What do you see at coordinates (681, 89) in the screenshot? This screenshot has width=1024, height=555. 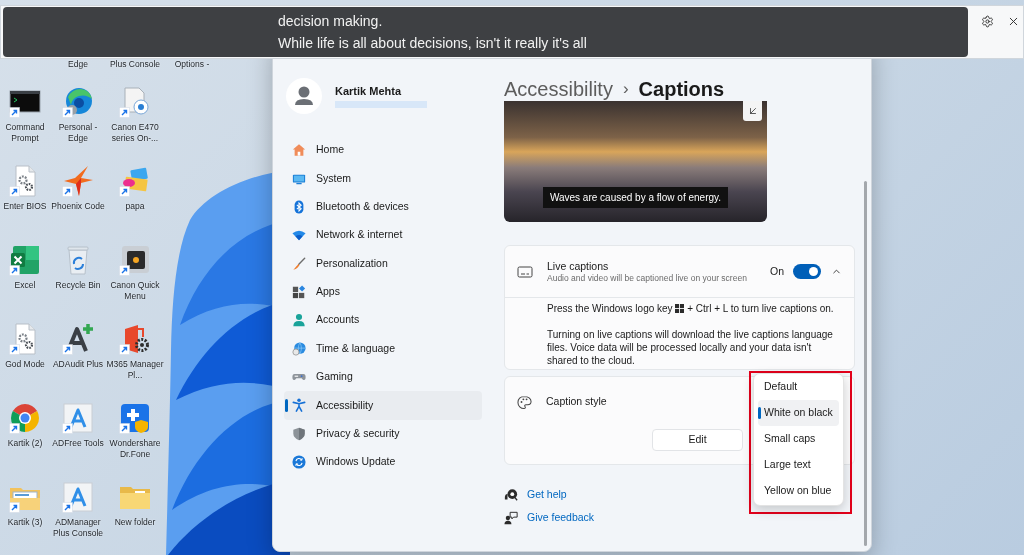 I see `page-title: Captions` at bounding box center [681, 89].